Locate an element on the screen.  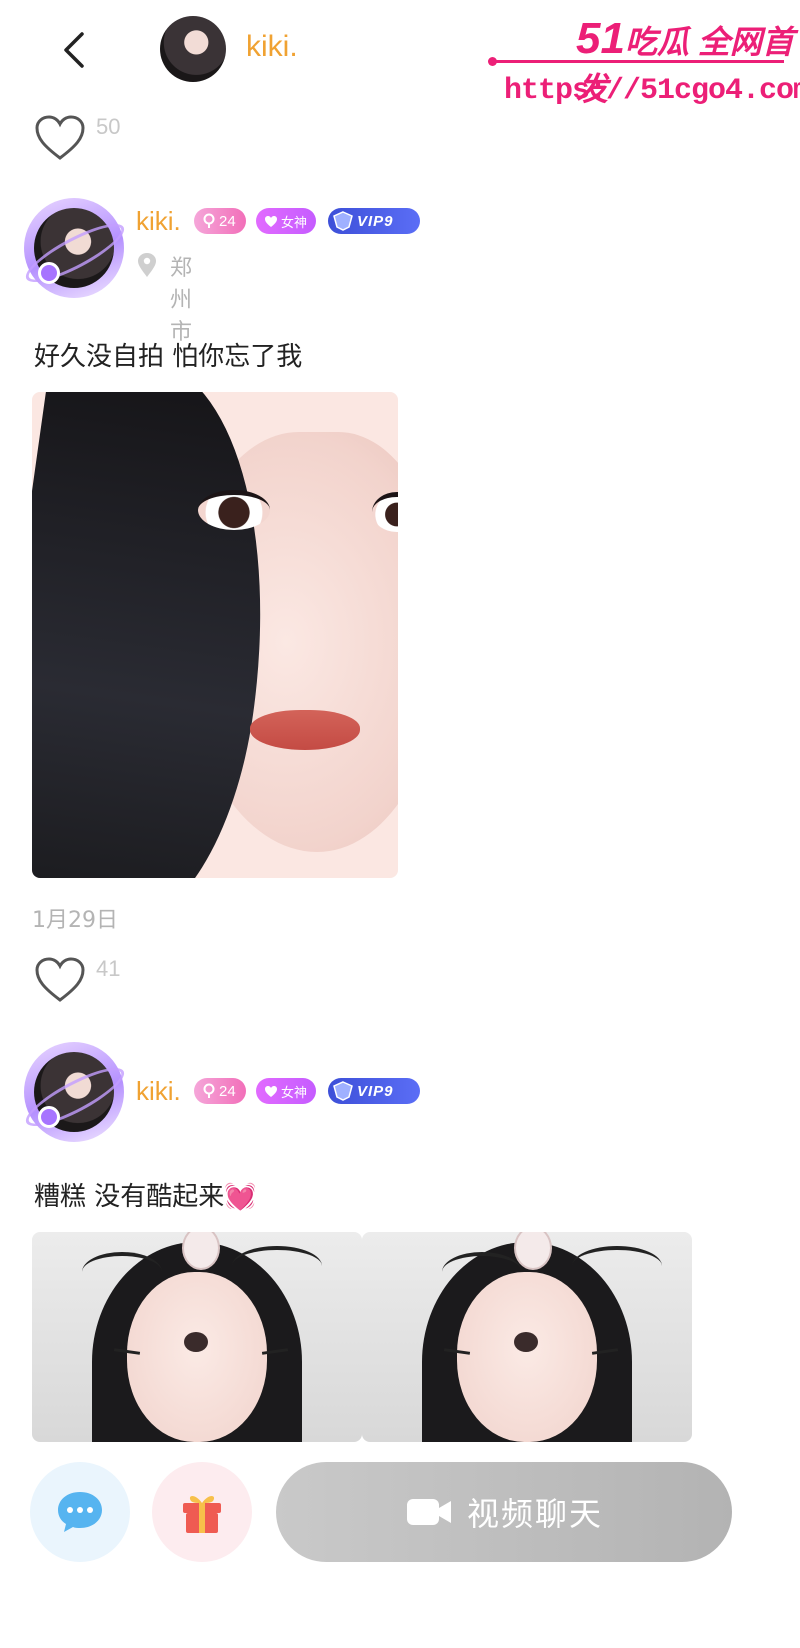
gift-icon is located at coordinates (202, 1514).